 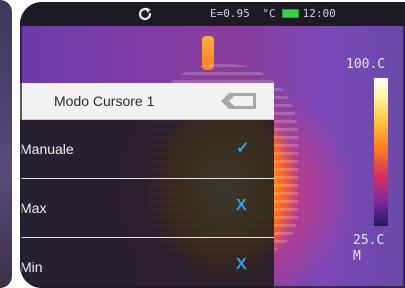 What do you see at coordinates (145, 14) in the screenshot?
I see `refresh-icon` at bounding box center [145, 14].